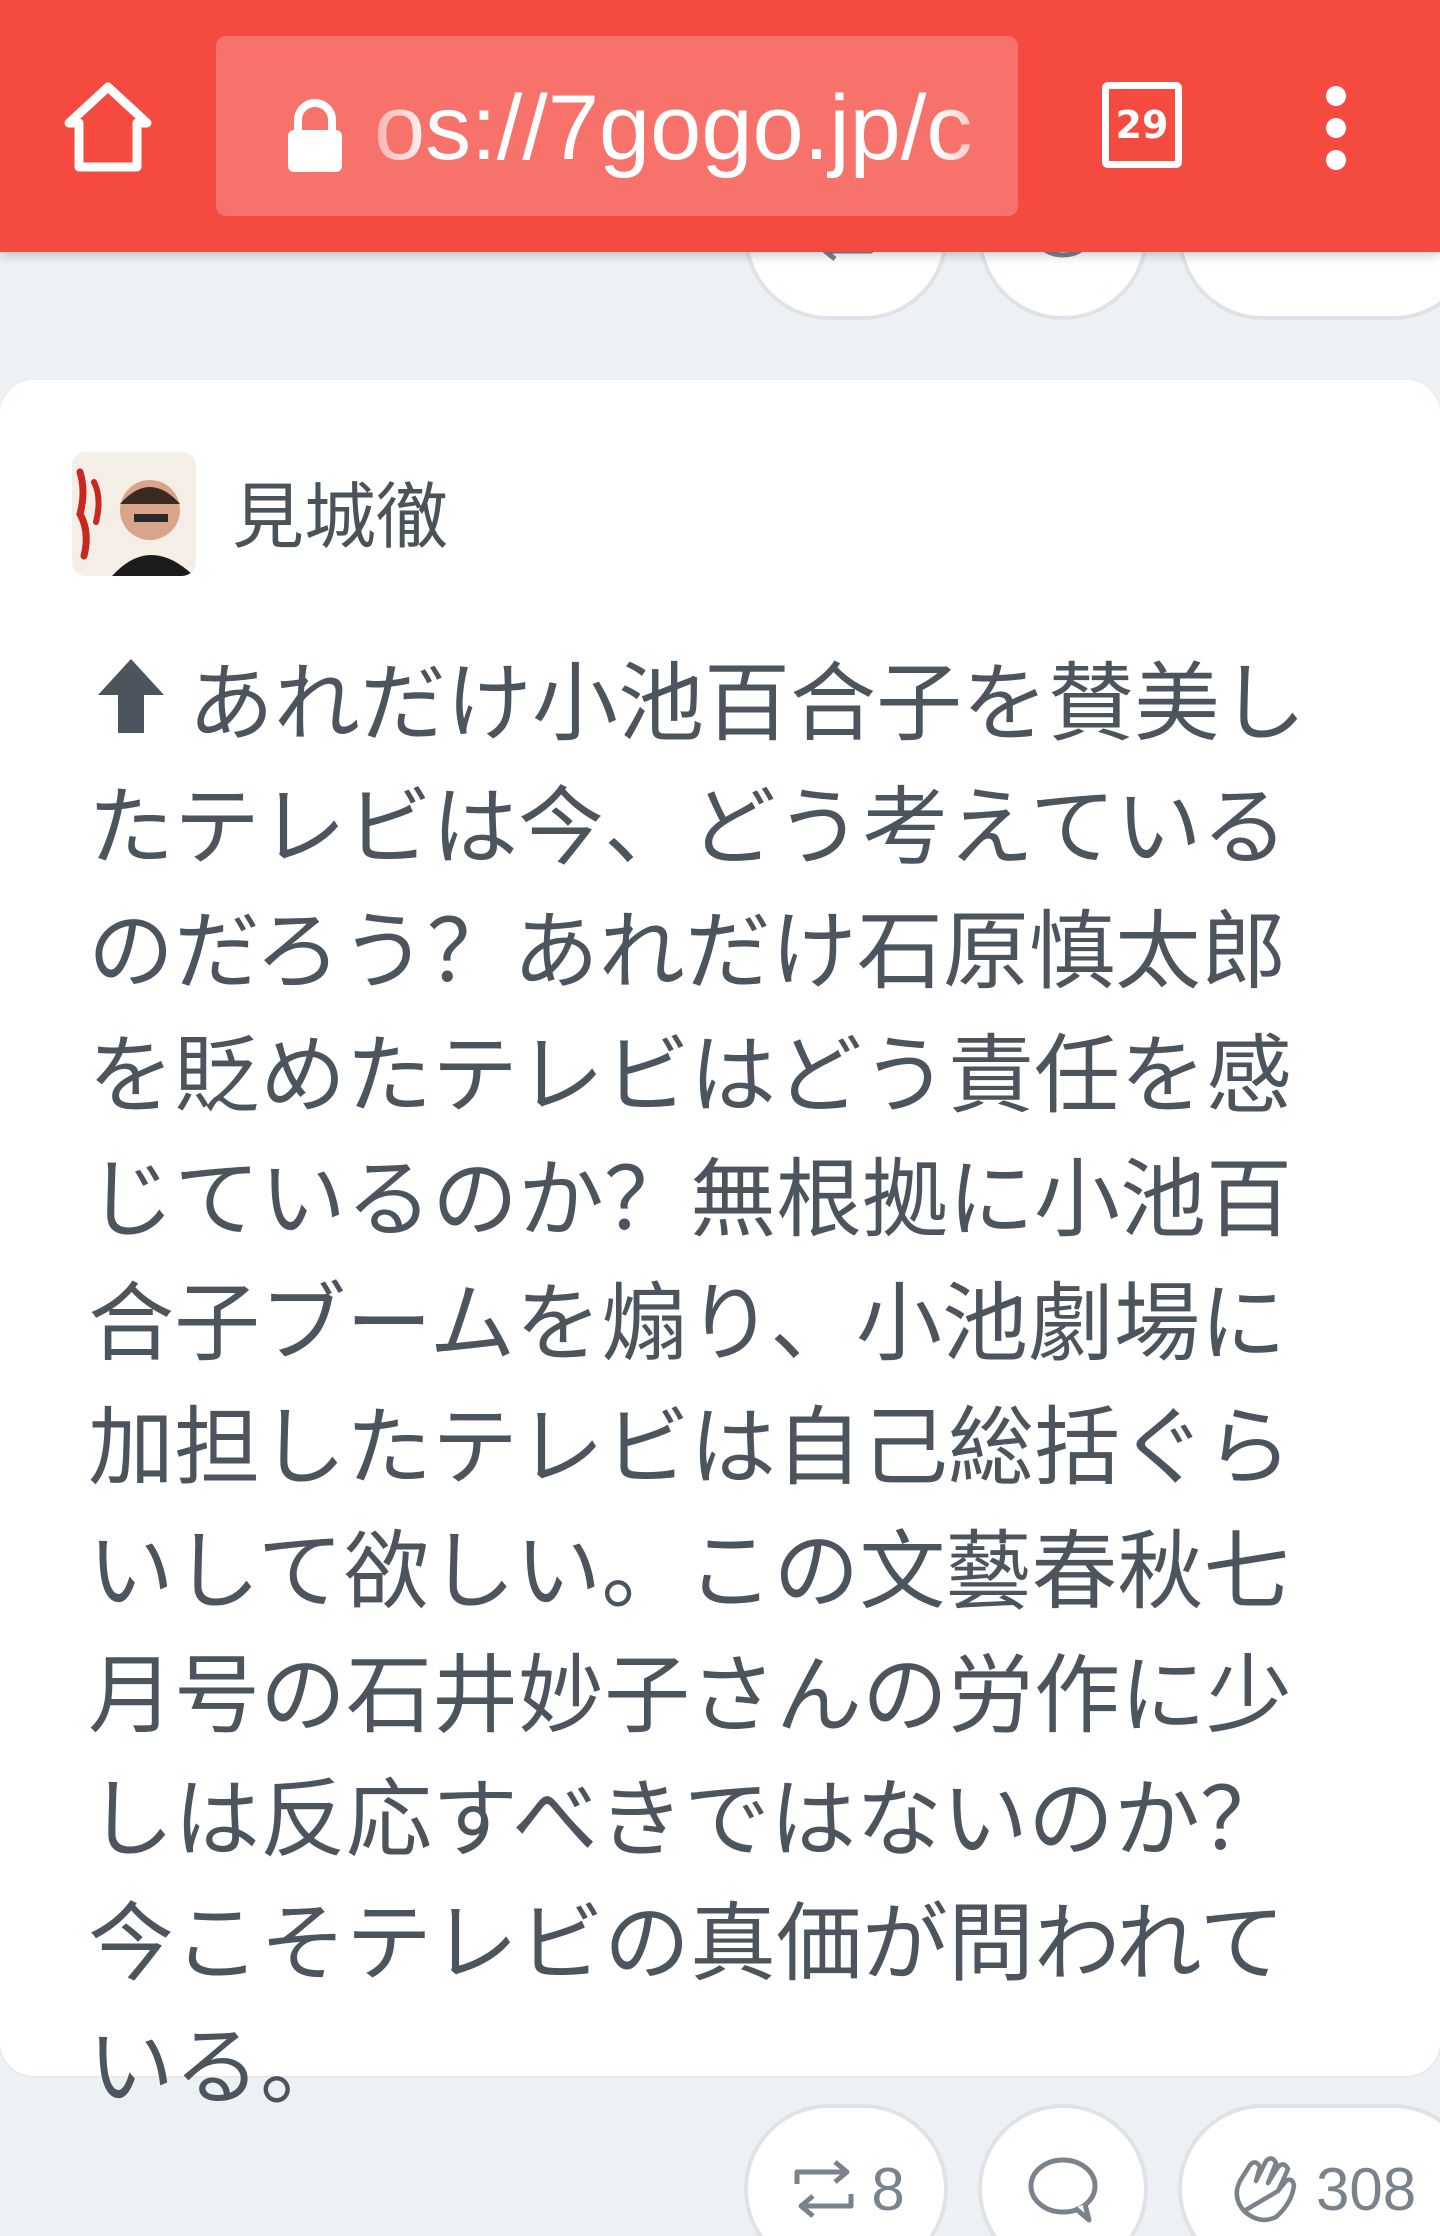 This screenshot has width=1440, height=2236. I want to click on tabs-icon: 29, so click(1142, 125).